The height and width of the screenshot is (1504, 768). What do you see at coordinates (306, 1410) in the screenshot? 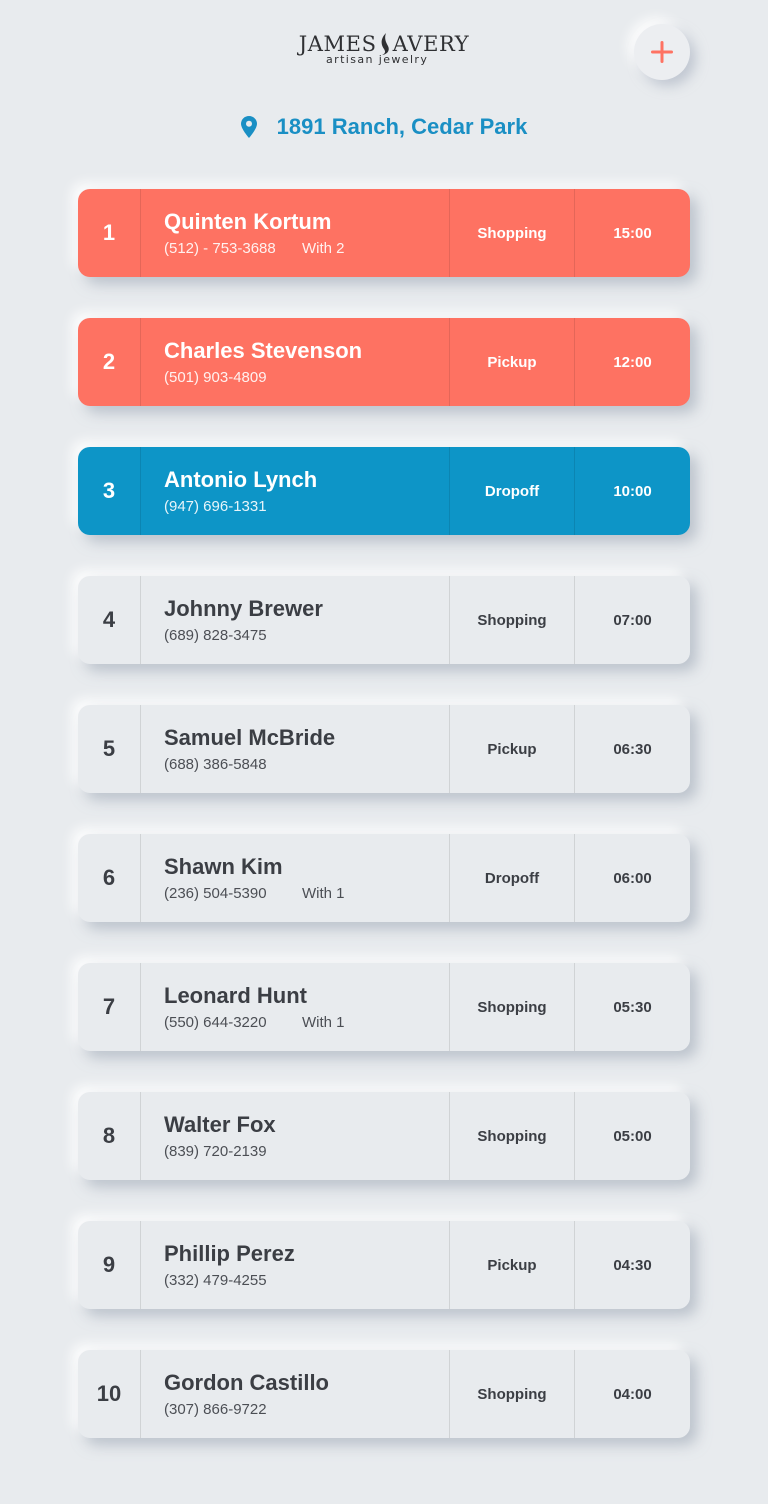
I see `customer-details: (307) 866-9722` at bounding box center [306, 1410].